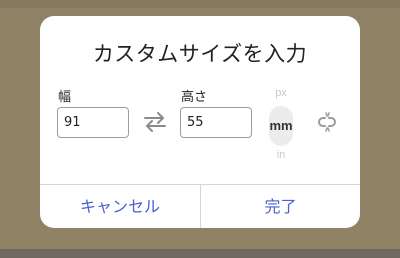 The height and width of the screenshot is (258, 400). Describe the element at coordinates (327, 122) in the screenshot. I see `unlink-icon` at that location.